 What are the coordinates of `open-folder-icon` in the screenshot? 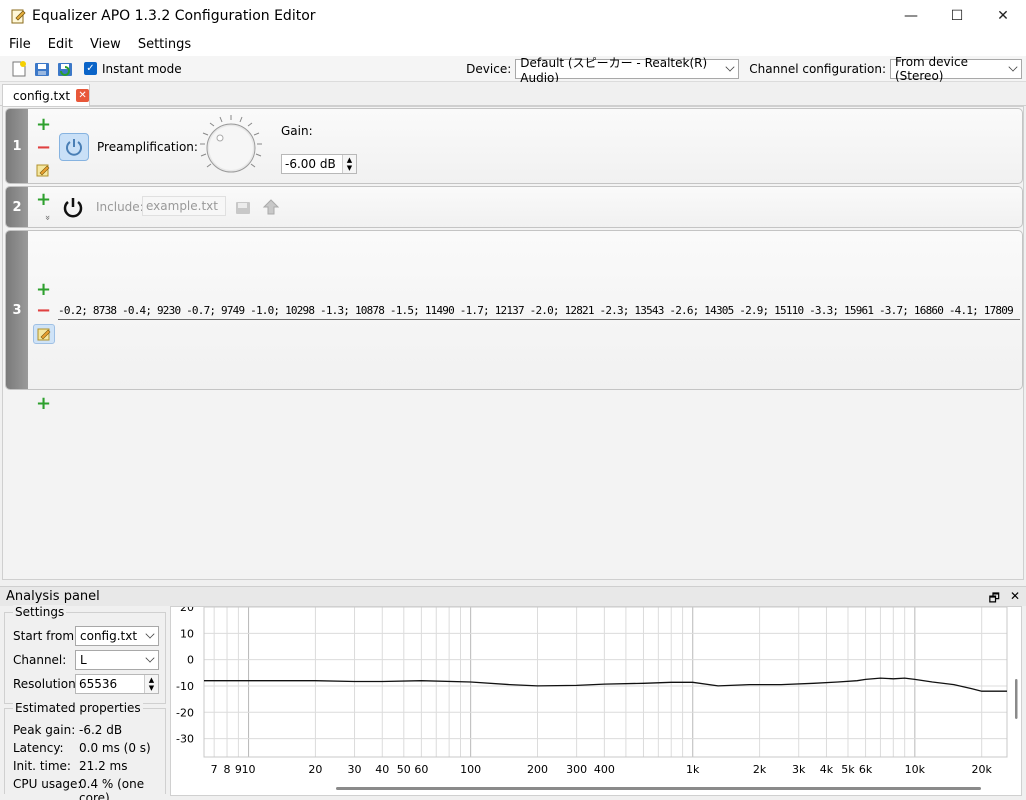 It's located at (243, 207).